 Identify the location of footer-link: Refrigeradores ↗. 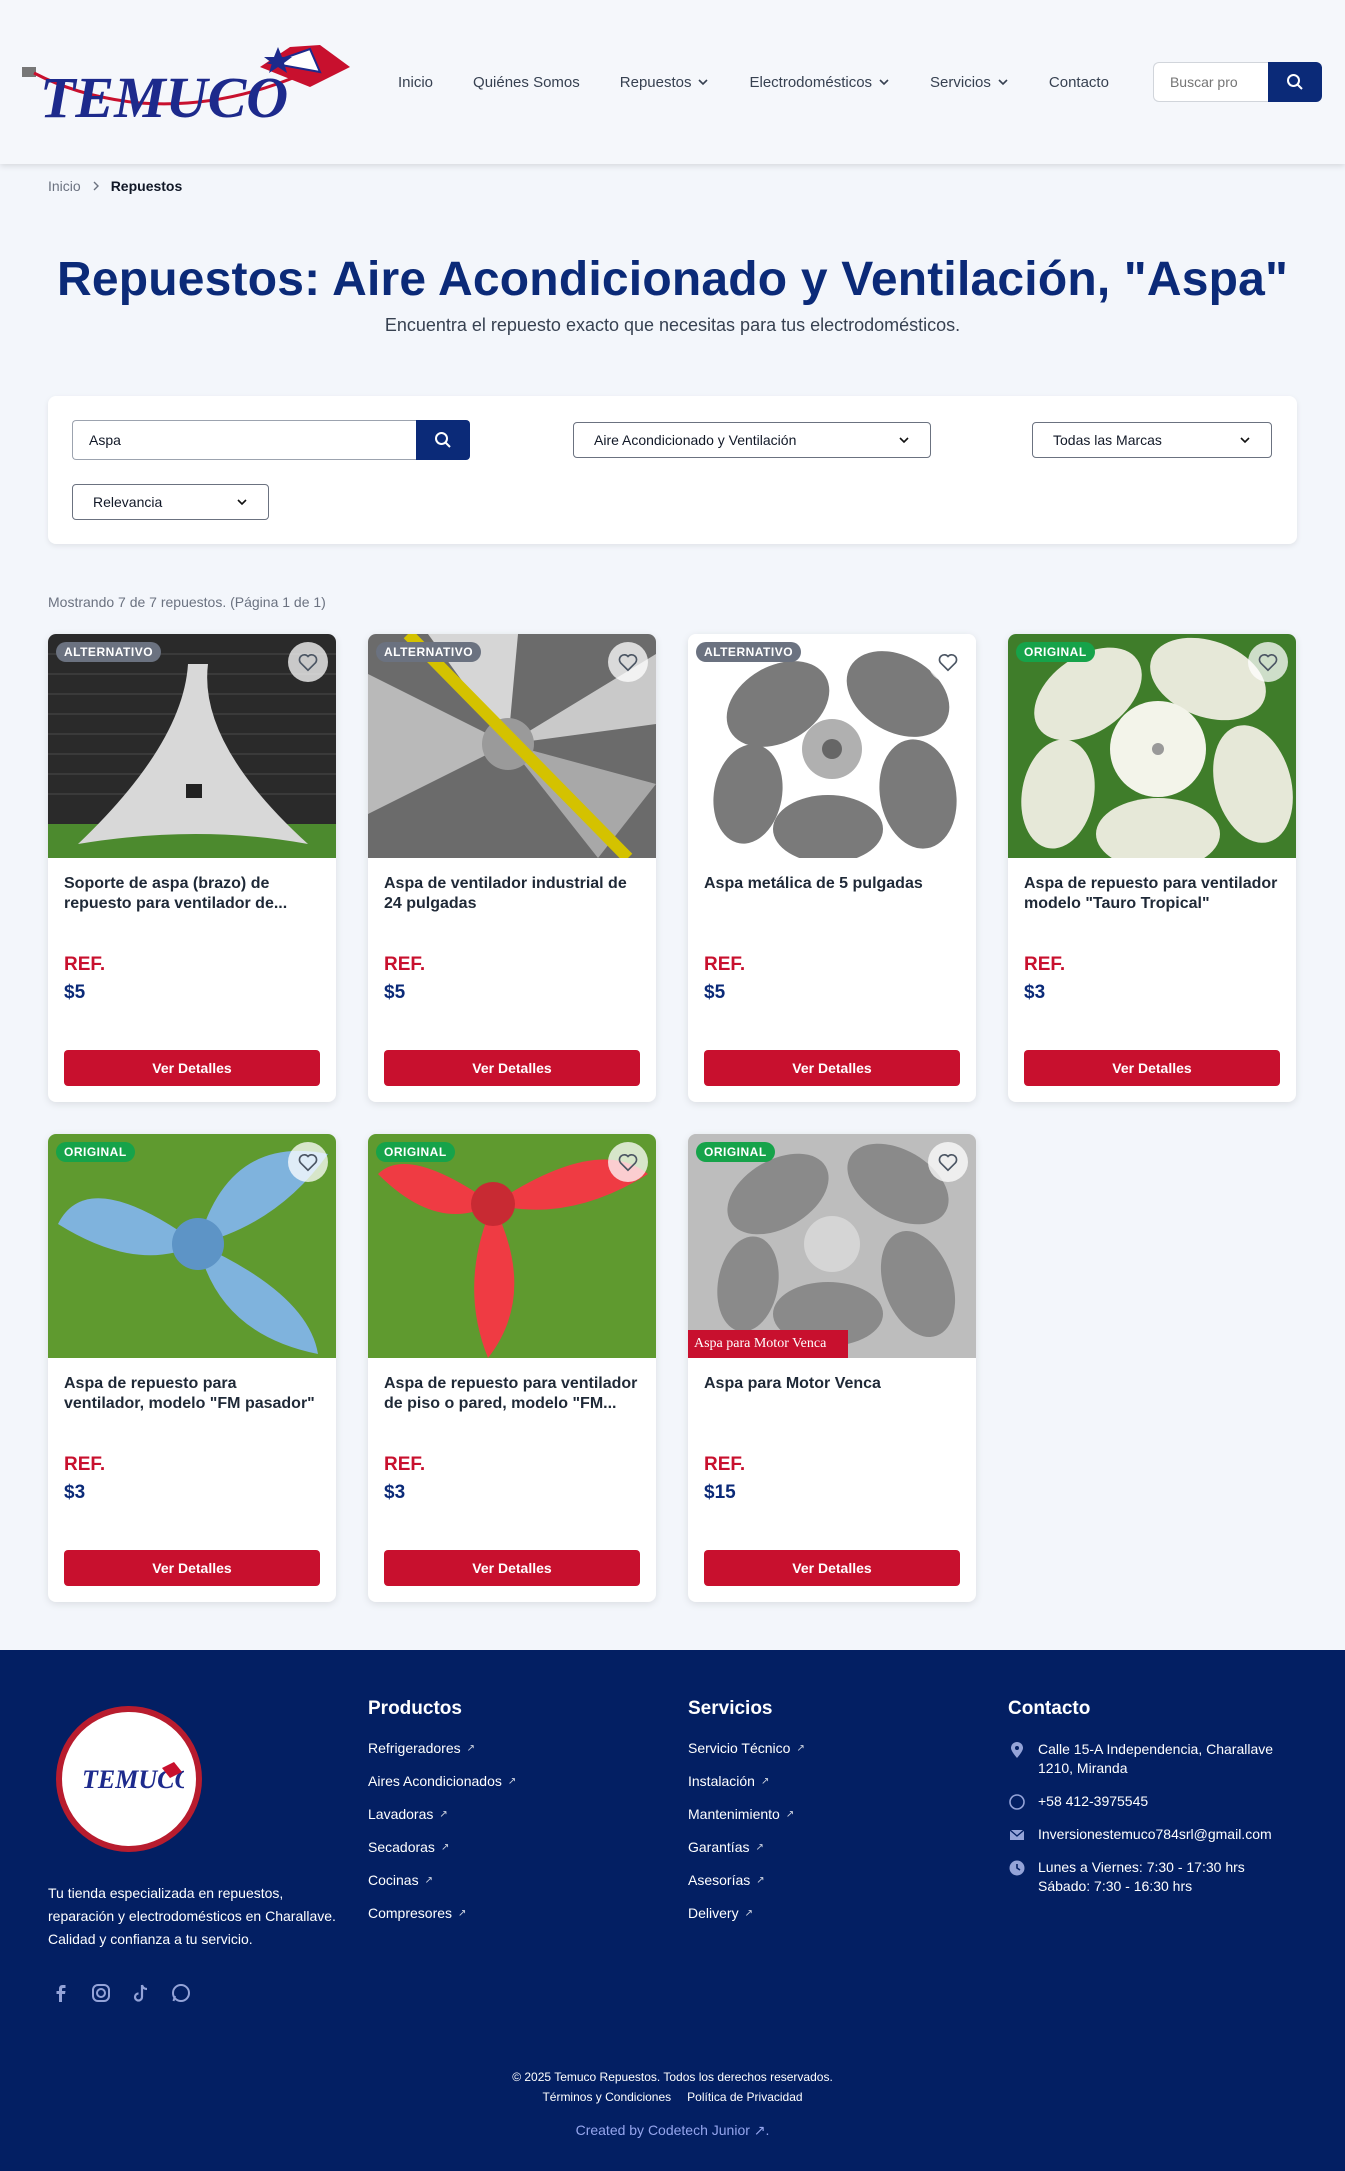
(442, 1748).